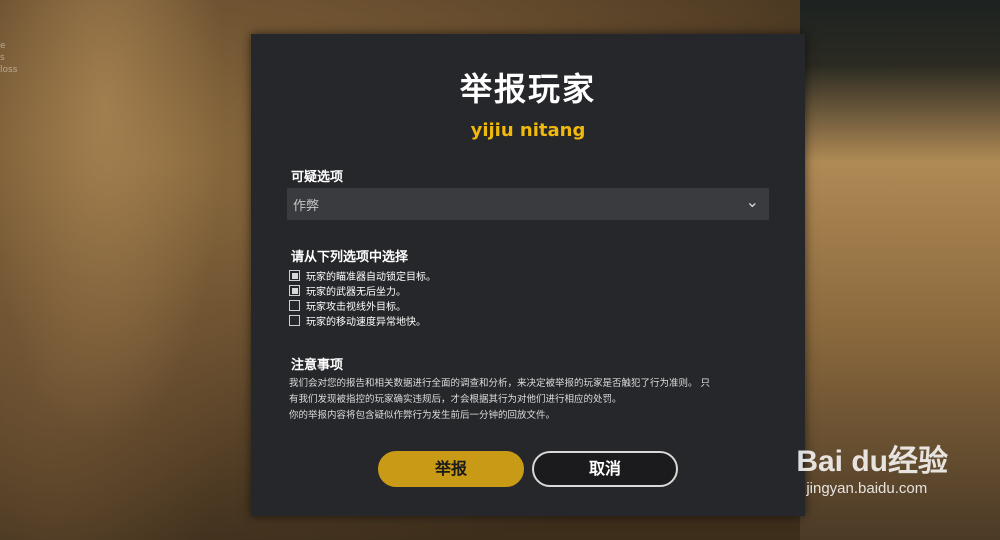 The width and height of the screenshot is (1000, 540). What do you see at coordinates (15, 58) in the screenshot?
I see `background-hud-text: e s loss` at bounding box center [15, 58].